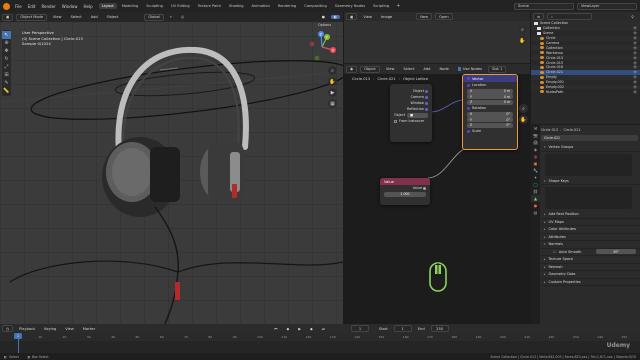 Image resolution: width=640 pixels, height=360 pixels. What do you see at coordinates (444, 16) in the screenshot?
I see `open-image-button: Open` at bounding box center [444, 16].